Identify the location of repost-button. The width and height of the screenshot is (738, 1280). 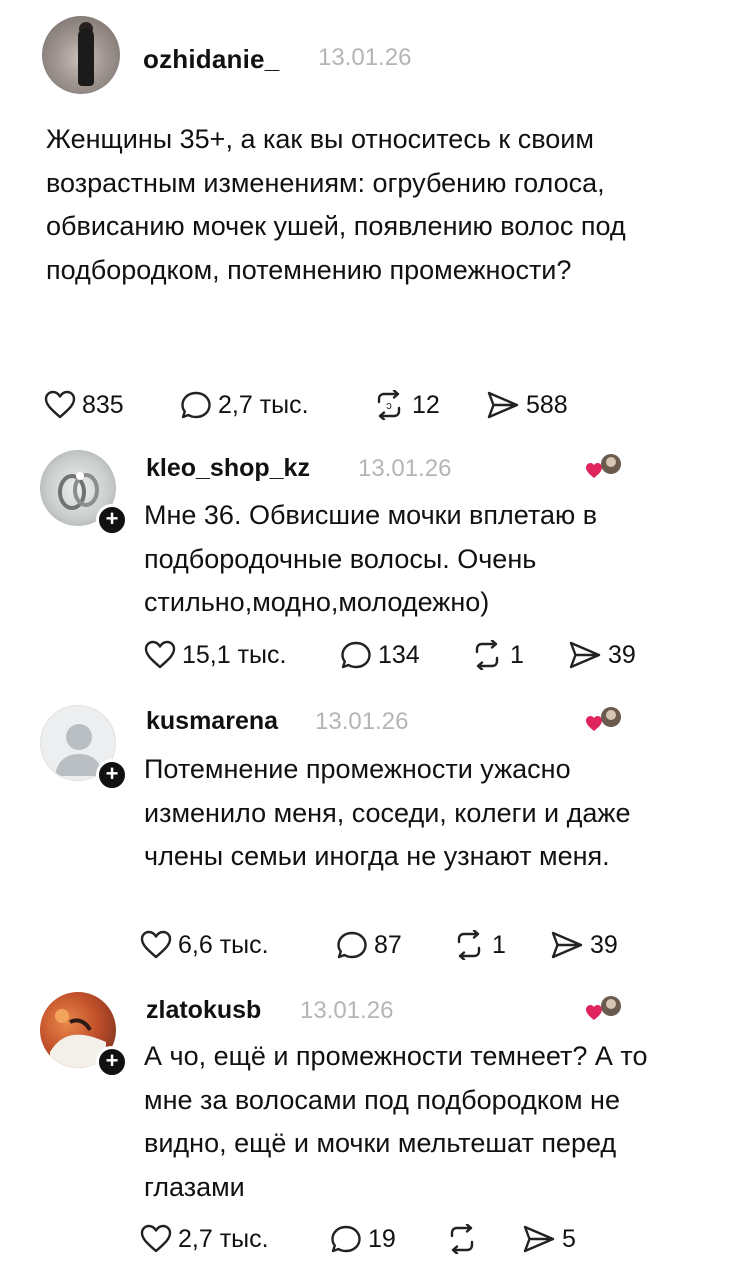
(465, 1239).